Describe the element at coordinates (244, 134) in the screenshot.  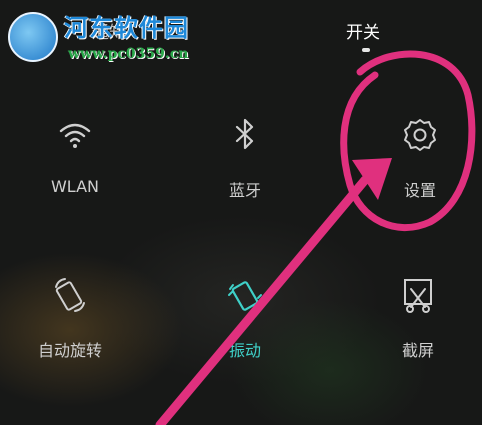
I see `bluetooth-icon` at that location.